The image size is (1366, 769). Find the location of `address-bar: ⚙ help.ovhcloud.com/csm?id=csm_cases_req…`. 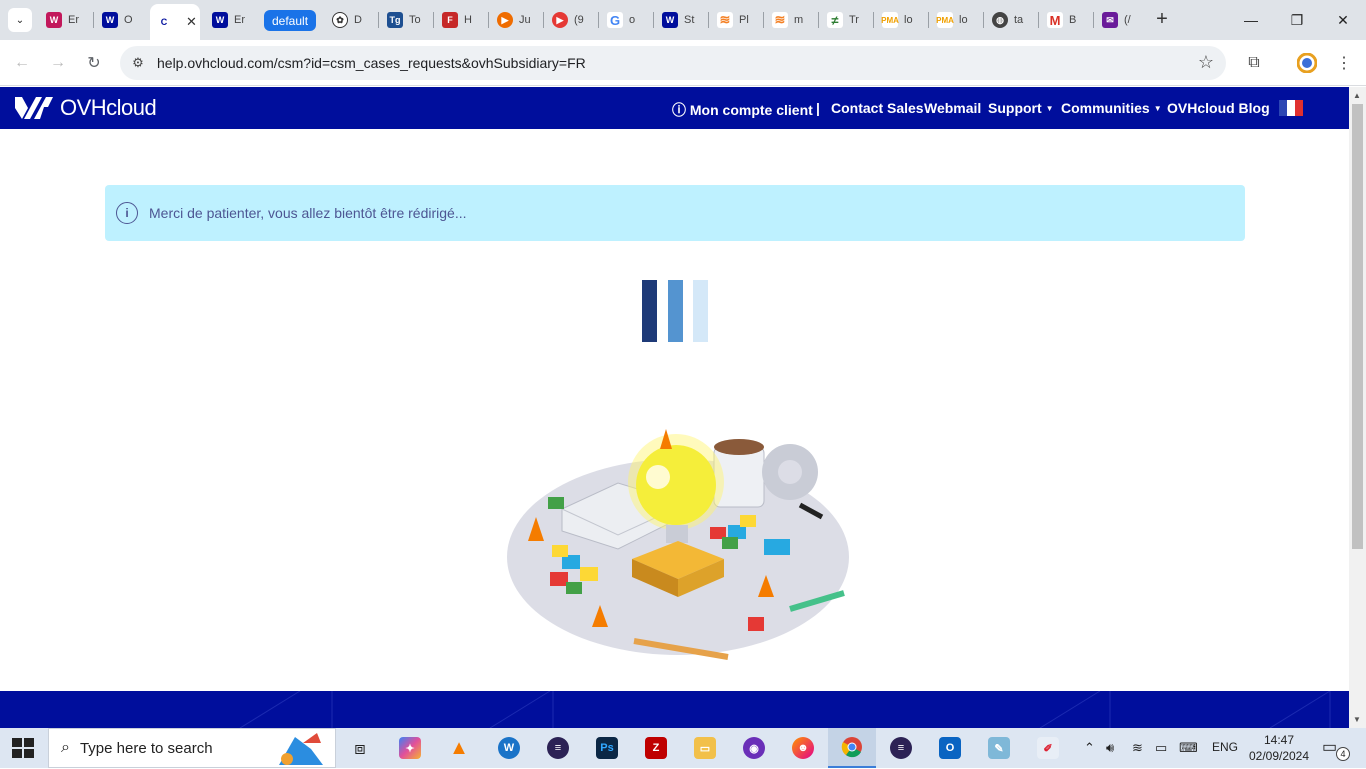

address-bar: ⚙ help.ovhcloud.com/csm?id=csm_cases_req… is located at coordinates (673, 63).